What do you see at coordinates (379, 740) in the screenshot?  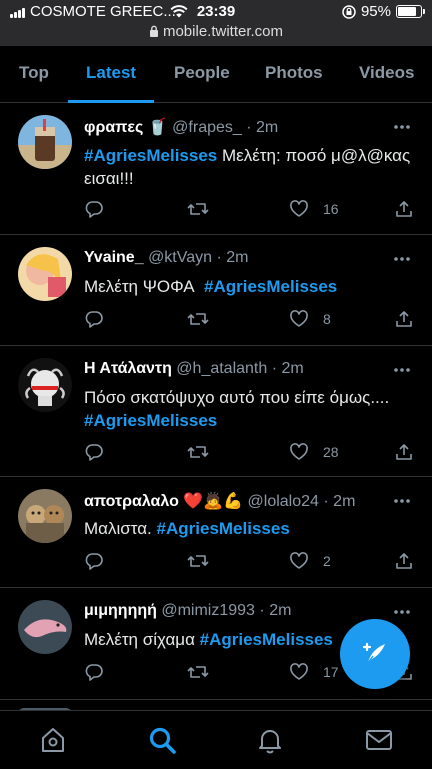 I see `mail-icon` at bounding box center [379, 740].